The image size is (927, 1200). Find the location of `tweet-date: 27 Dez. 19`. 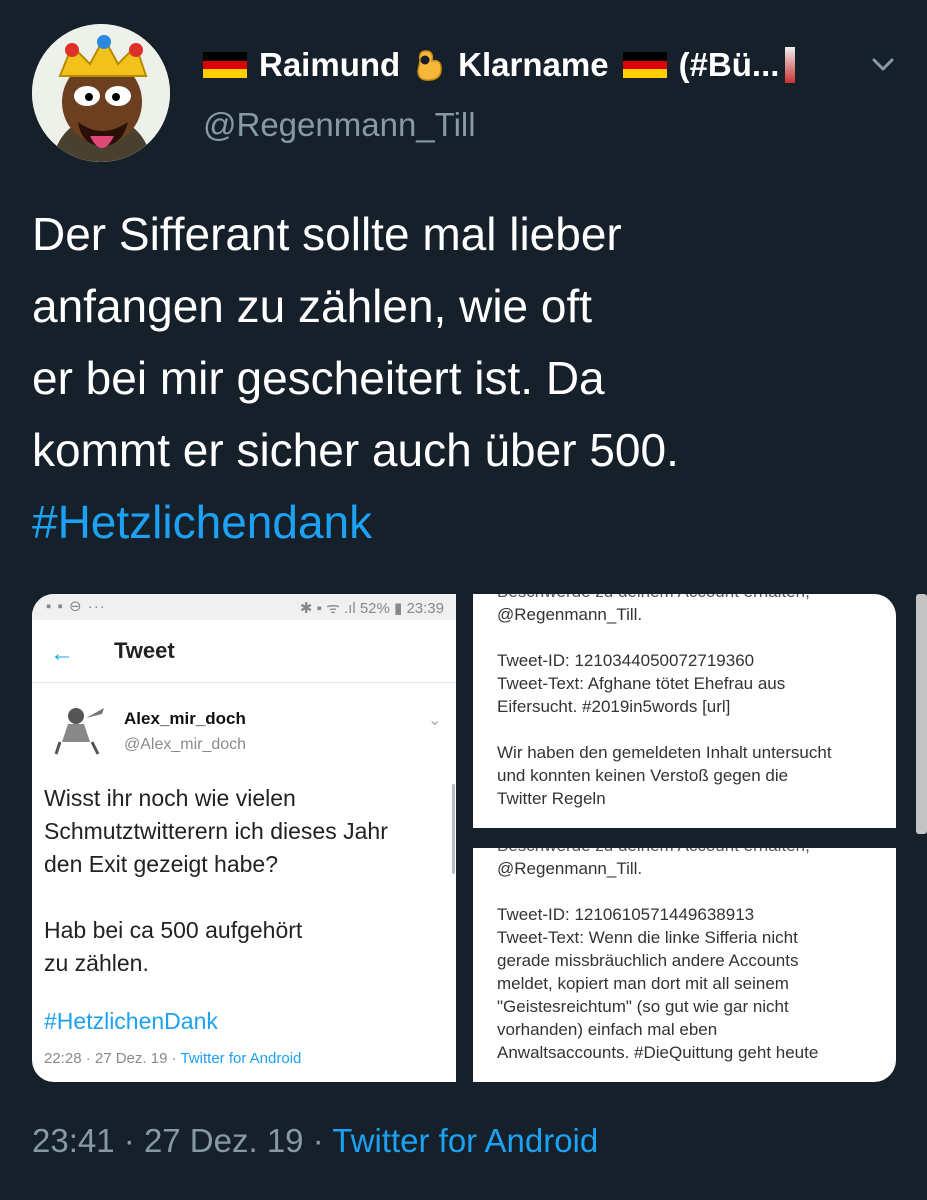

tweet-date: 27 Dez. 19 is located at coordinates (223, 1140).